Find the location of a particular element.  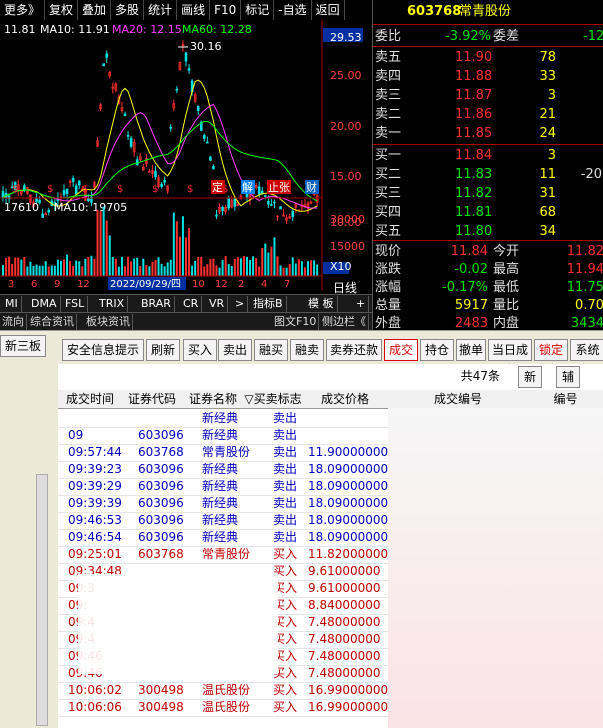

left-scrollbar is located at coordinates (42, 600).